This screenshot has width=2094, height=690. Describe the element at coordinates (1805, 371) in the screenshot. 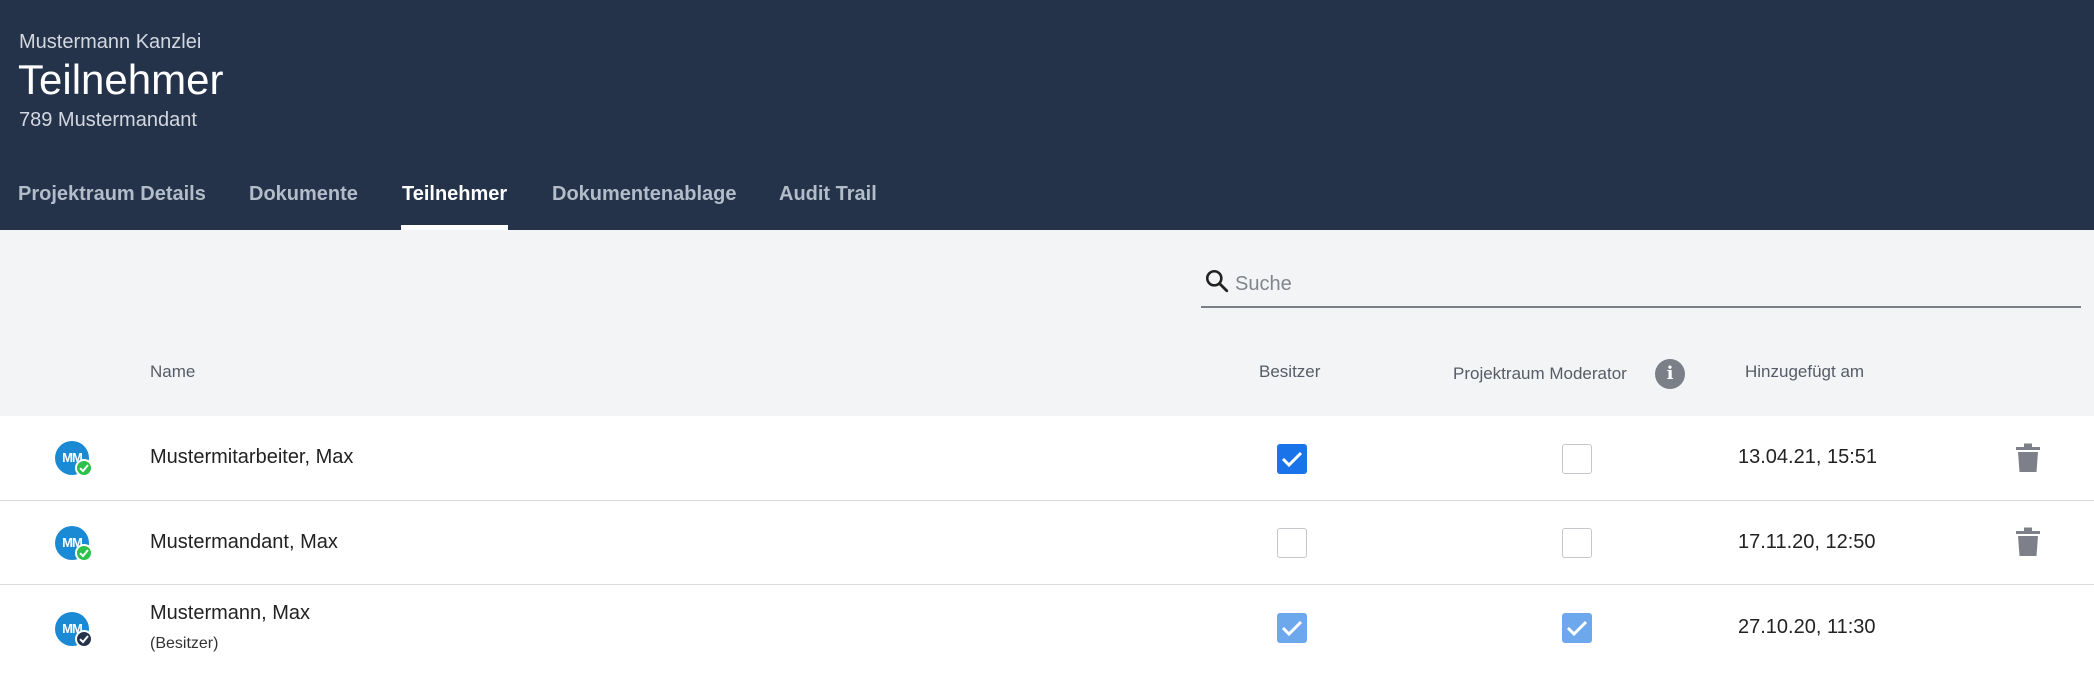

I see `column-header-added: Hinzugefügt am` at that location.